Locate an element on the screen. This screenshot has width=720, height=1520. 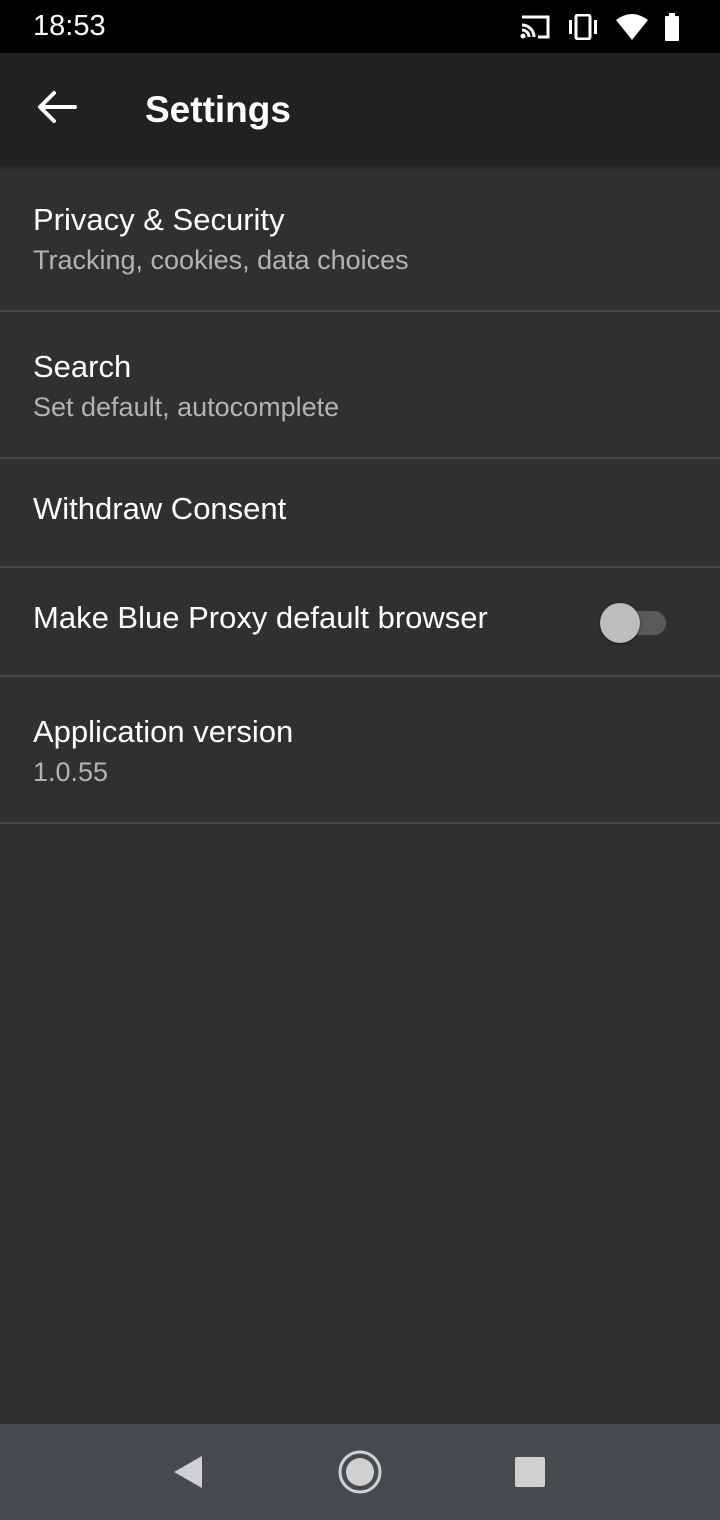
setting-title: Search is located at coordinates (82, 366).